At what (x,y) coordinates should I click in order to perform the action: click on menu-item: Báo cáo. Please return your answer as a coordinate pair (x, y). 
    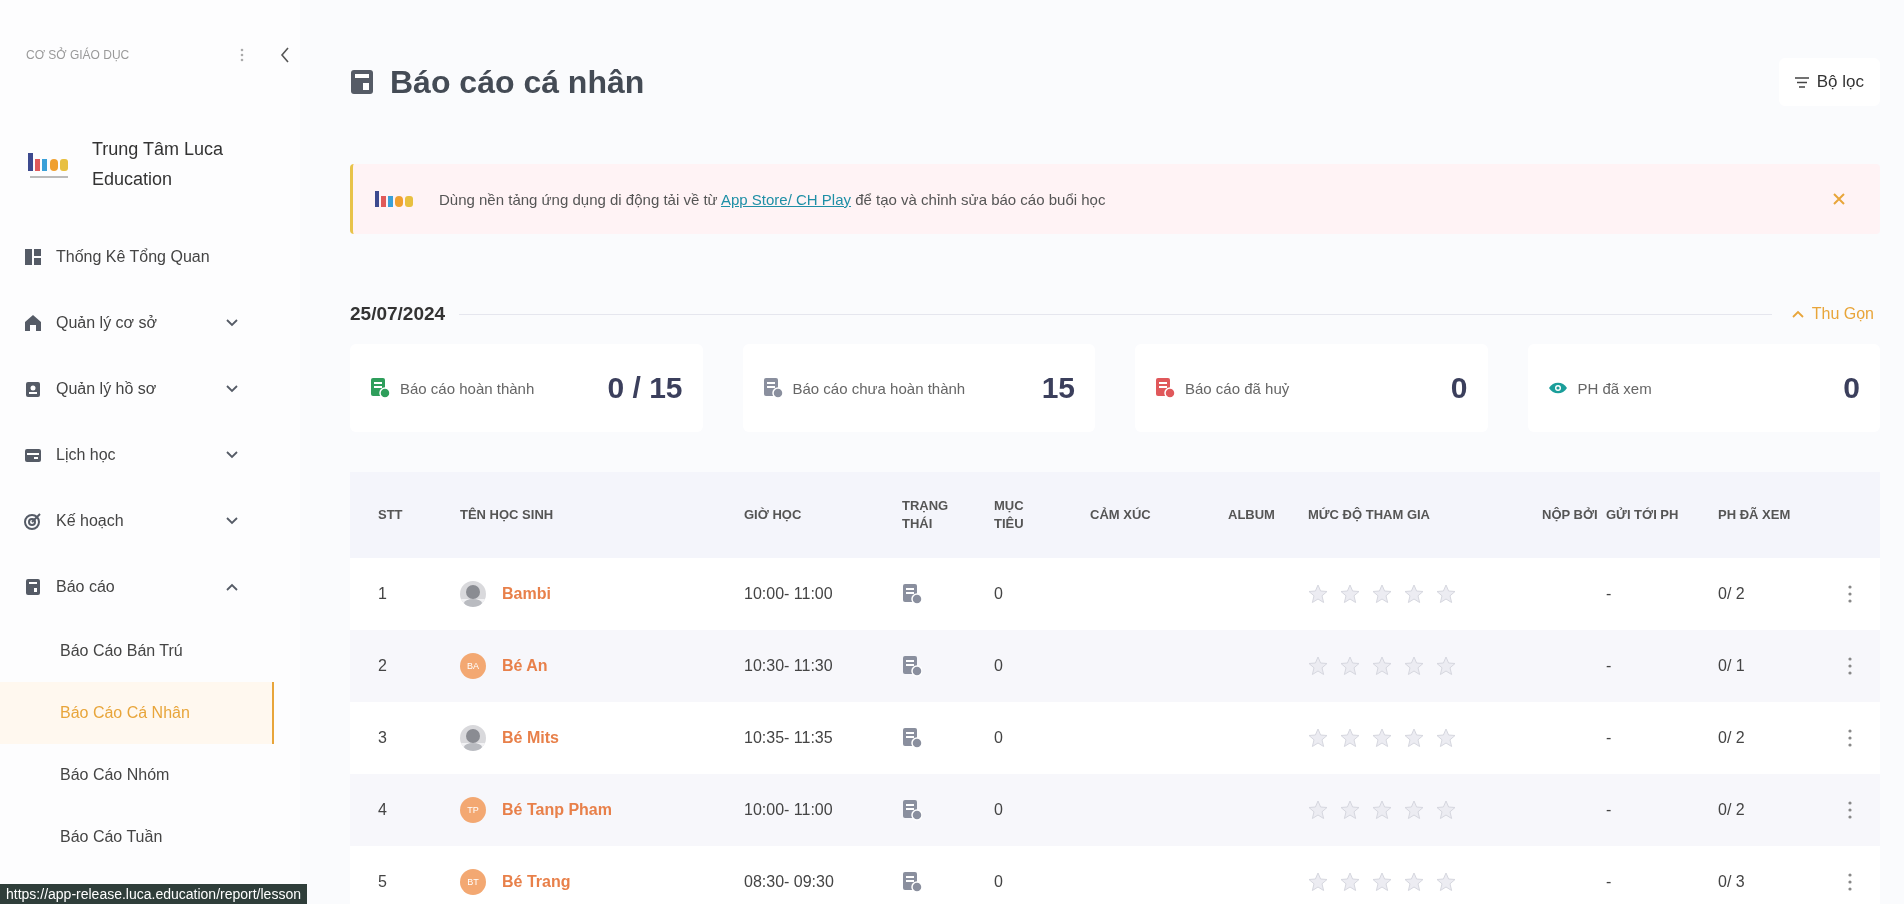
    Looking at the image, I should click on (137, 587).